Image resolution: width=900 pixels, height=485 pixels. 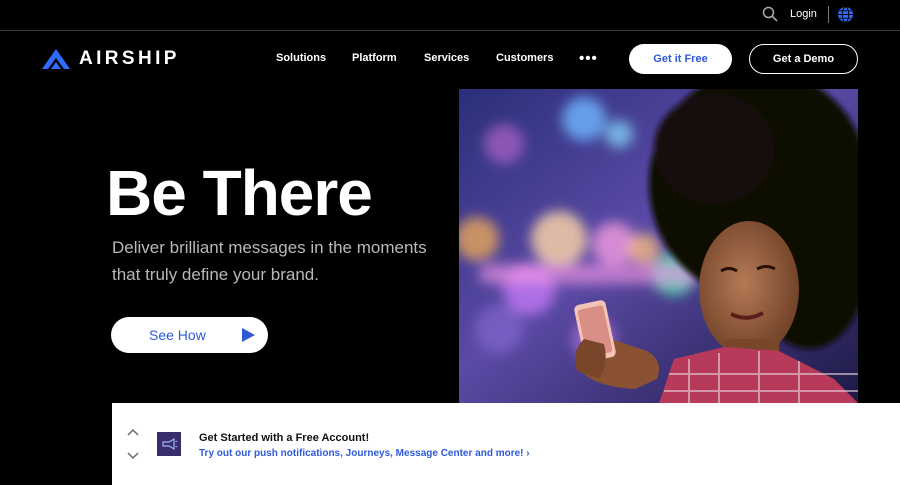 I want to click on see-how-button: See How, so click(x=189, y=335).